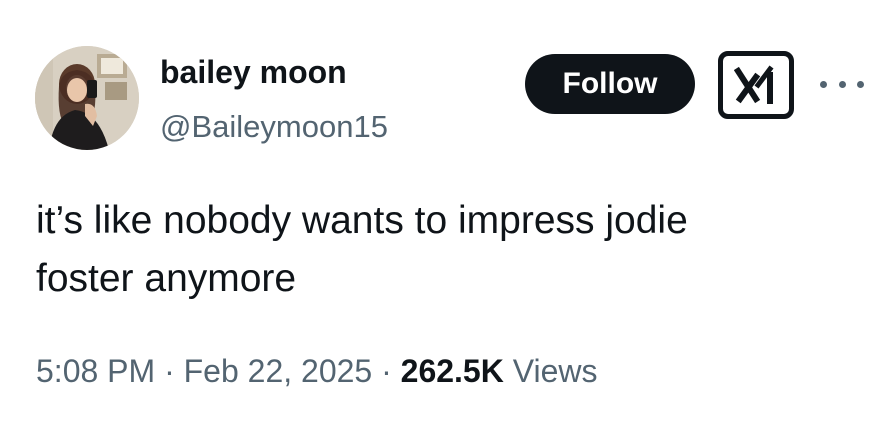 This screenshot has height=426, width=892. What do you see at coordinates (278, 371) in the screenshot?
I see `tweet-date: Feb 22, 2025` at bounding box center [278, 371].